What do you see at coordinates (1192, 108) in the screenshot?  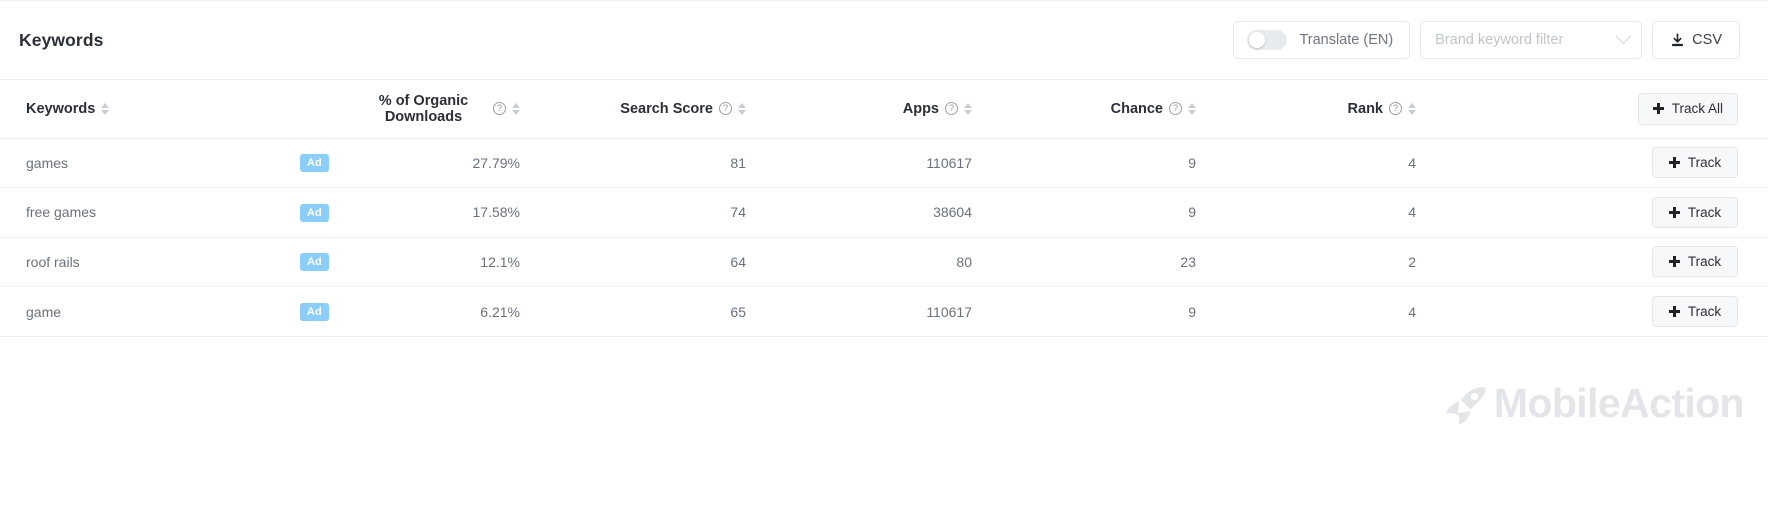 I see `sort-toggle-chance` at bounding box center [1192, 108].